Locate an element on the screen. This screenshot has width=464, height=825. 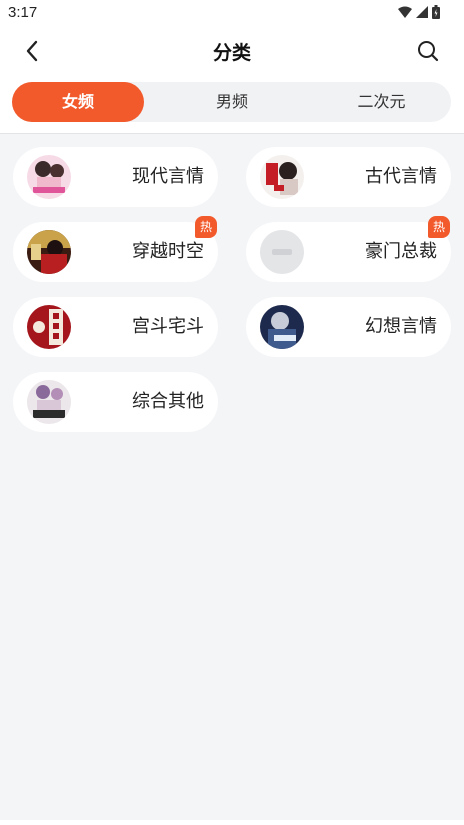
category-label: 穿越时空 is located at coordinates (168, 251).